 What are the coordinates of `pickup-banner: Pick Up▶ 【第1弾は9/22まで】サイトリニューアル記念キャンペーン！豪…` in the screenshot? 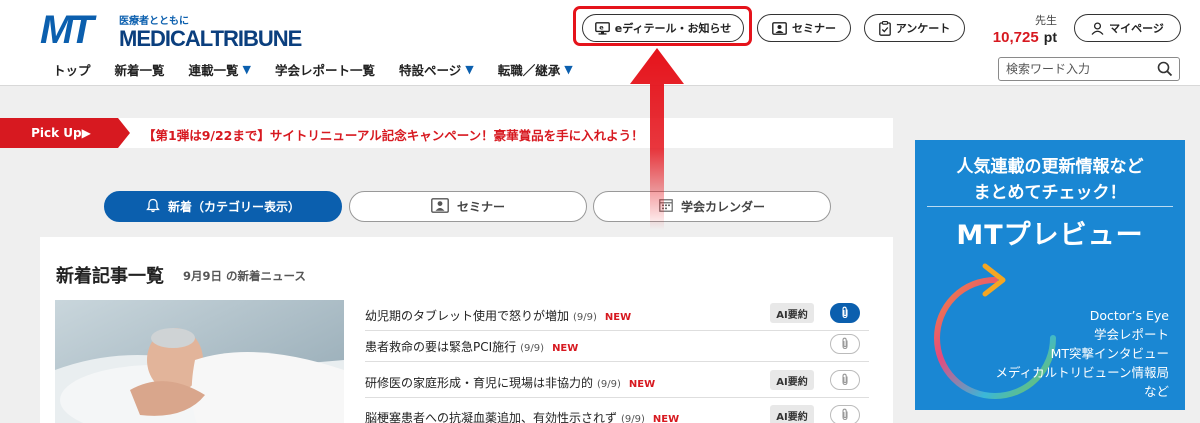 It's located at (446, 133).